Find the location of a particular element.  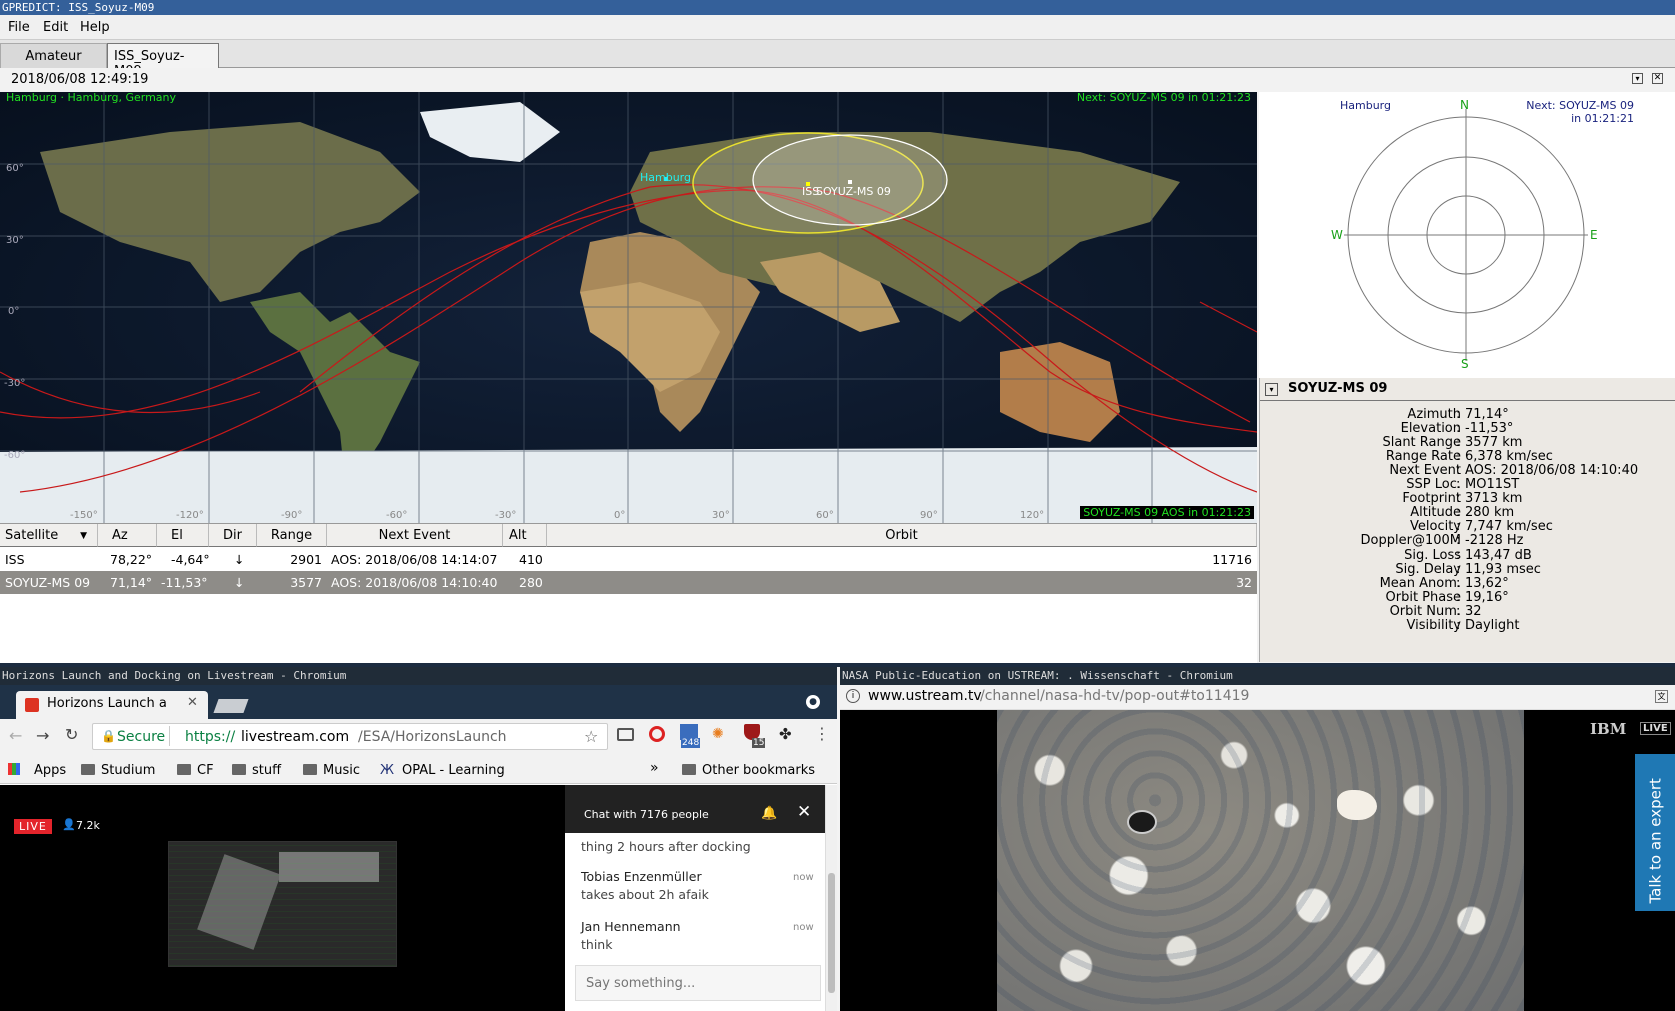

bookmark-music: Music is located at coordinates (331, 770).